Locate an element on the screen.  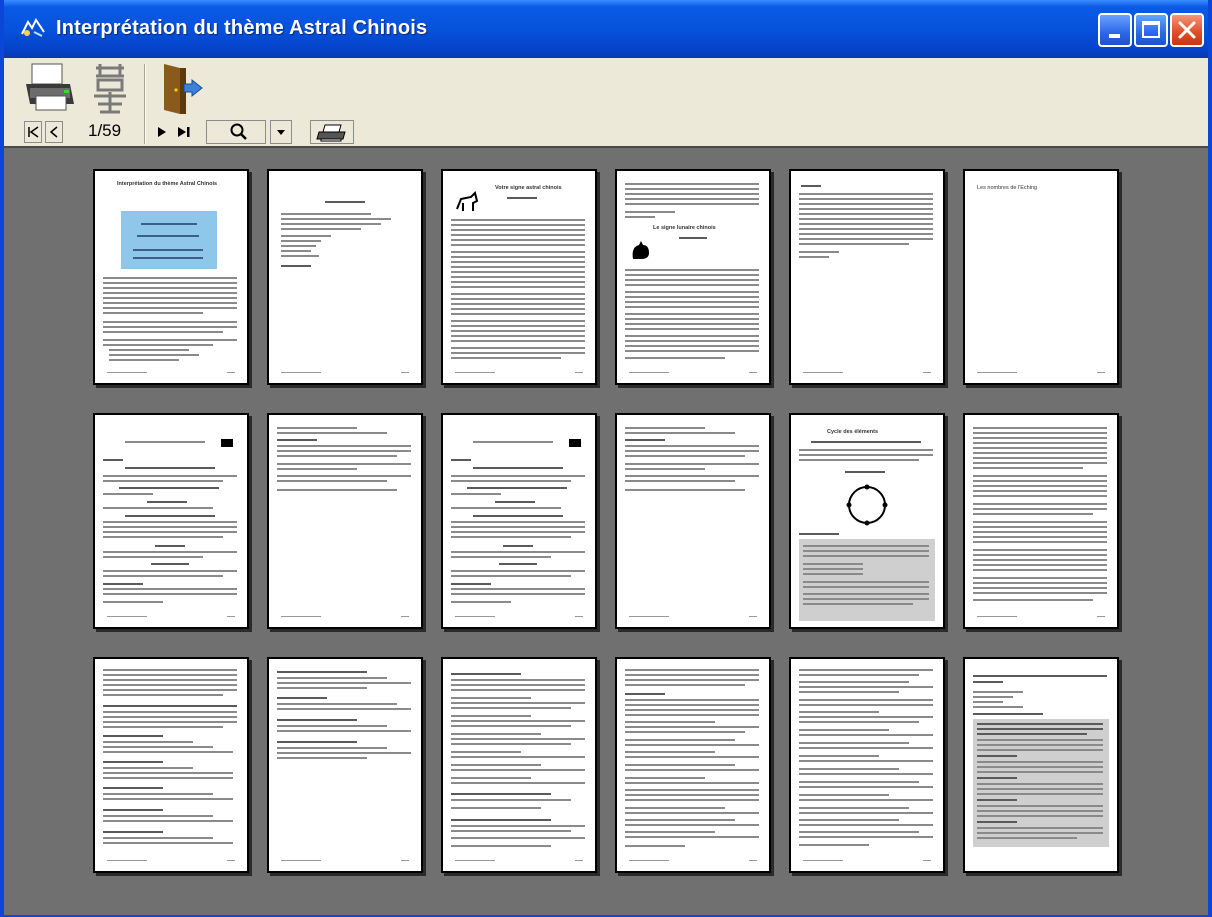
next-page-icon is located at coordinates (162, 132).